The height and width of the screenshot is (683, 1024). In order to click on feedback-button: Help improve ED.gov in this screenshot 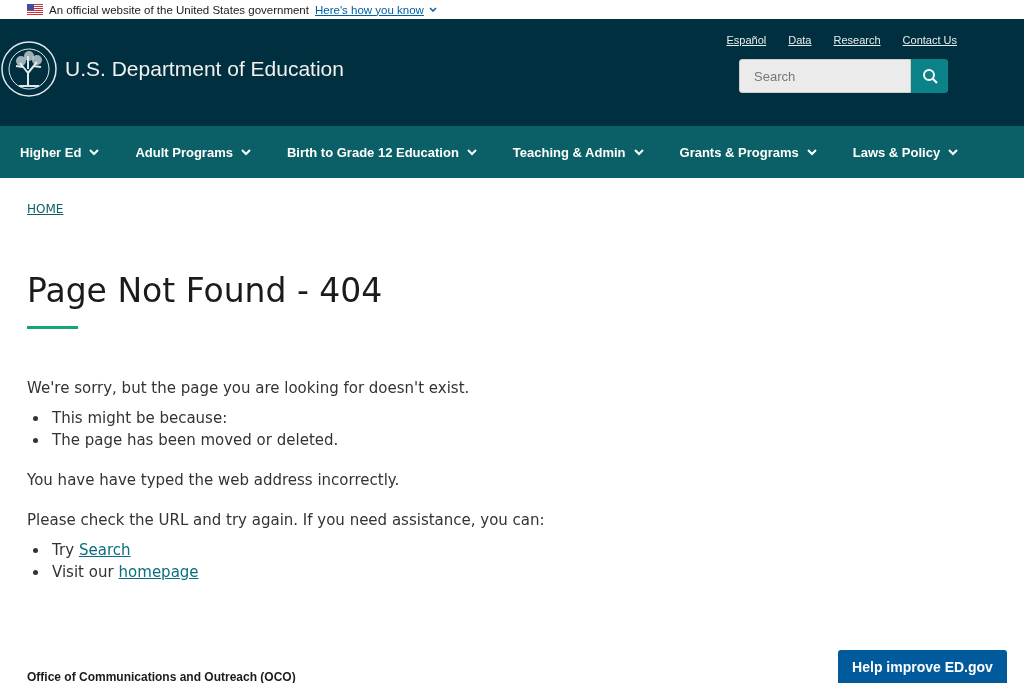, I will do `click(922, 666)`.